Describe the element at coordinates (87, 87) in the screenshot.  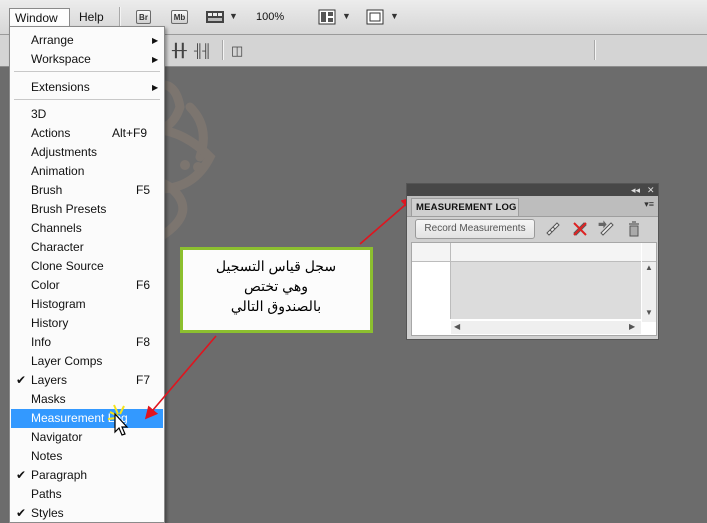
I see `menu-item-extensions: Extensions ▶` at that location.